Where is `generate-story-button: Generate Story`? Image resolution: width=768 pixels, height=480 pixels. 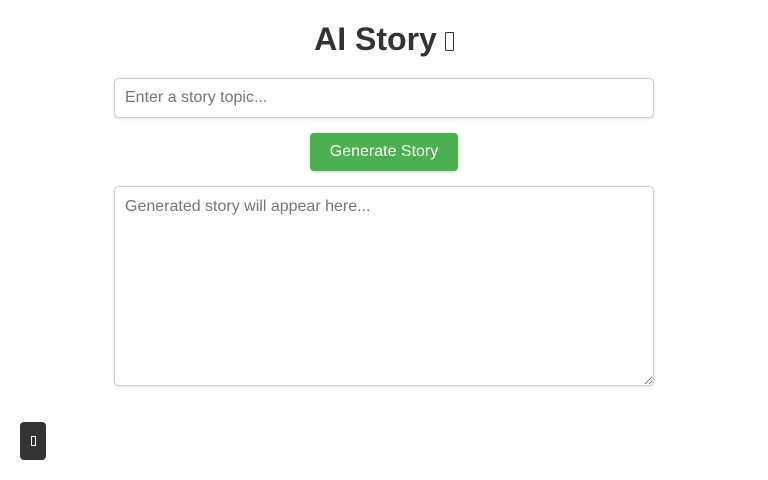 generate-story-button: Generate Story is located at coordinates (384, 152).